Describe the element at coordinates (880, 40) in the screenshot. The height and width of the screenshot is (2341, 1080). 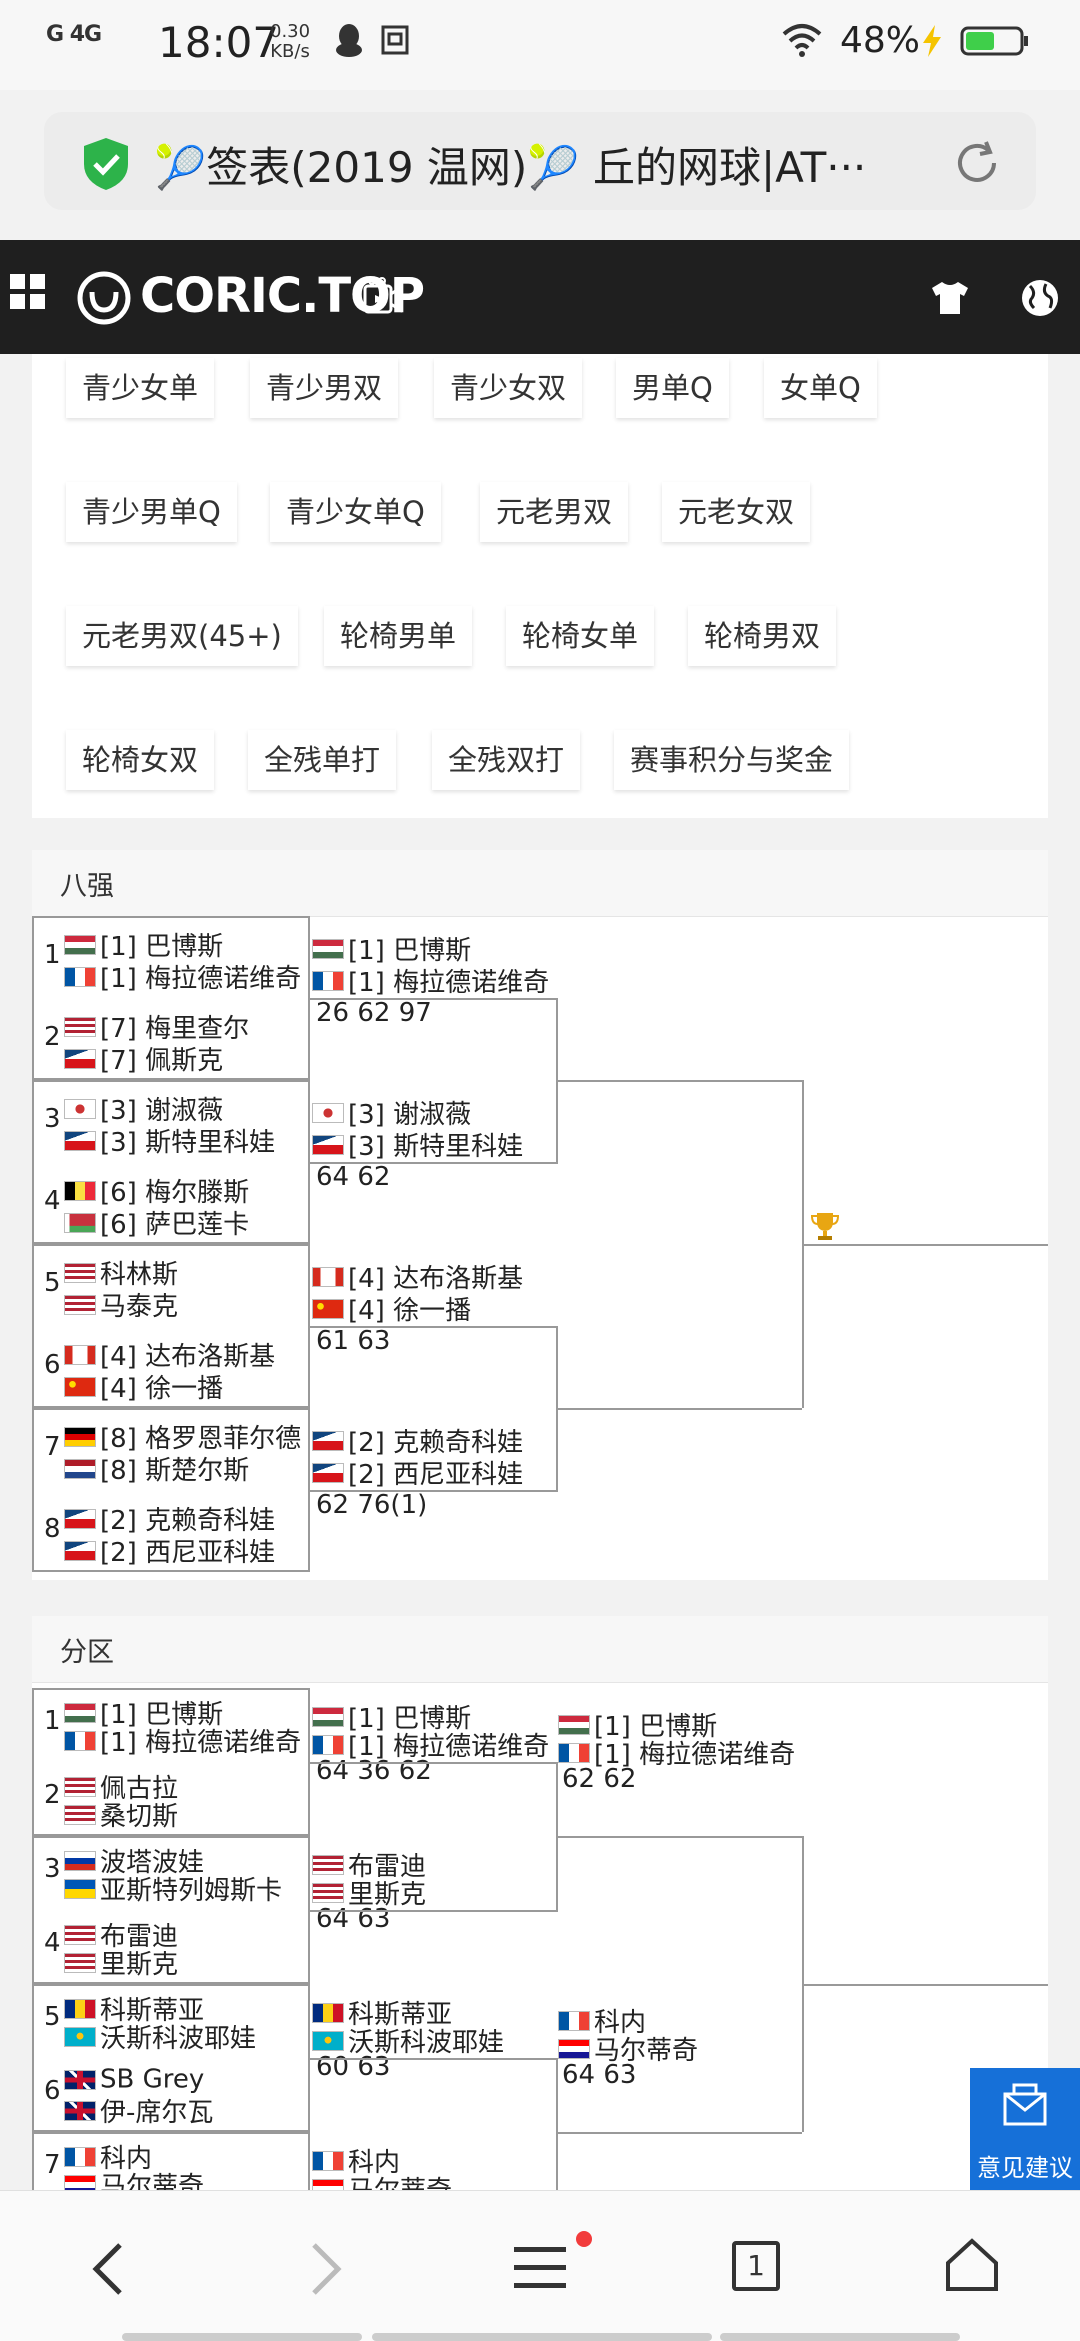
I see `battery-percent: 48%` at that location.